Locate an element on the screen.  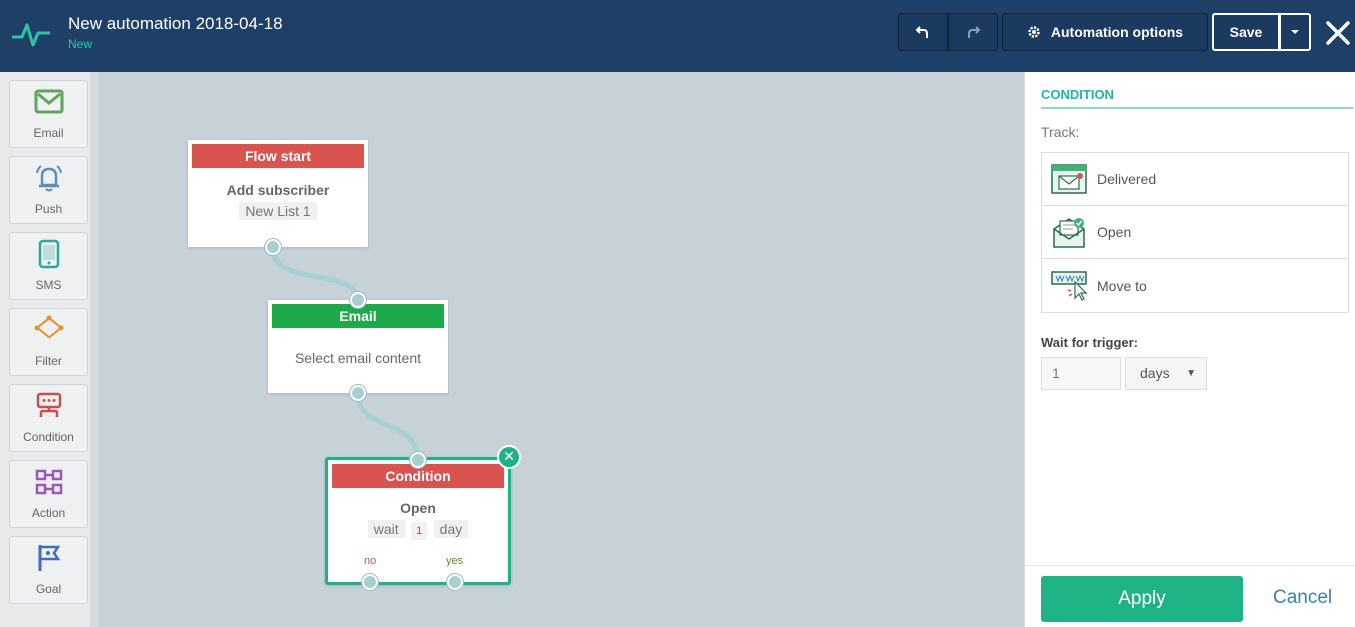
automation-options-label: Automation options is located at coordinates (1117, 32).